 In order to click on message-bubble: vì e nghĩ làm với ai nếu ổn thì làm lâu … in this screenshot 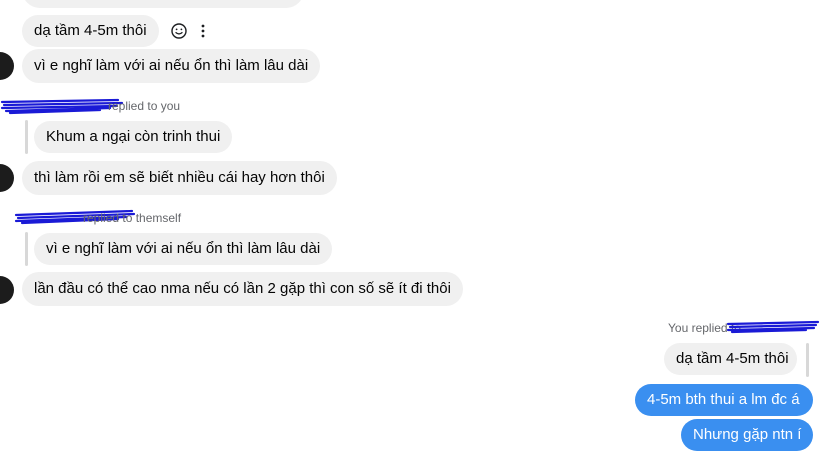, I will do `click(171, 66)`.